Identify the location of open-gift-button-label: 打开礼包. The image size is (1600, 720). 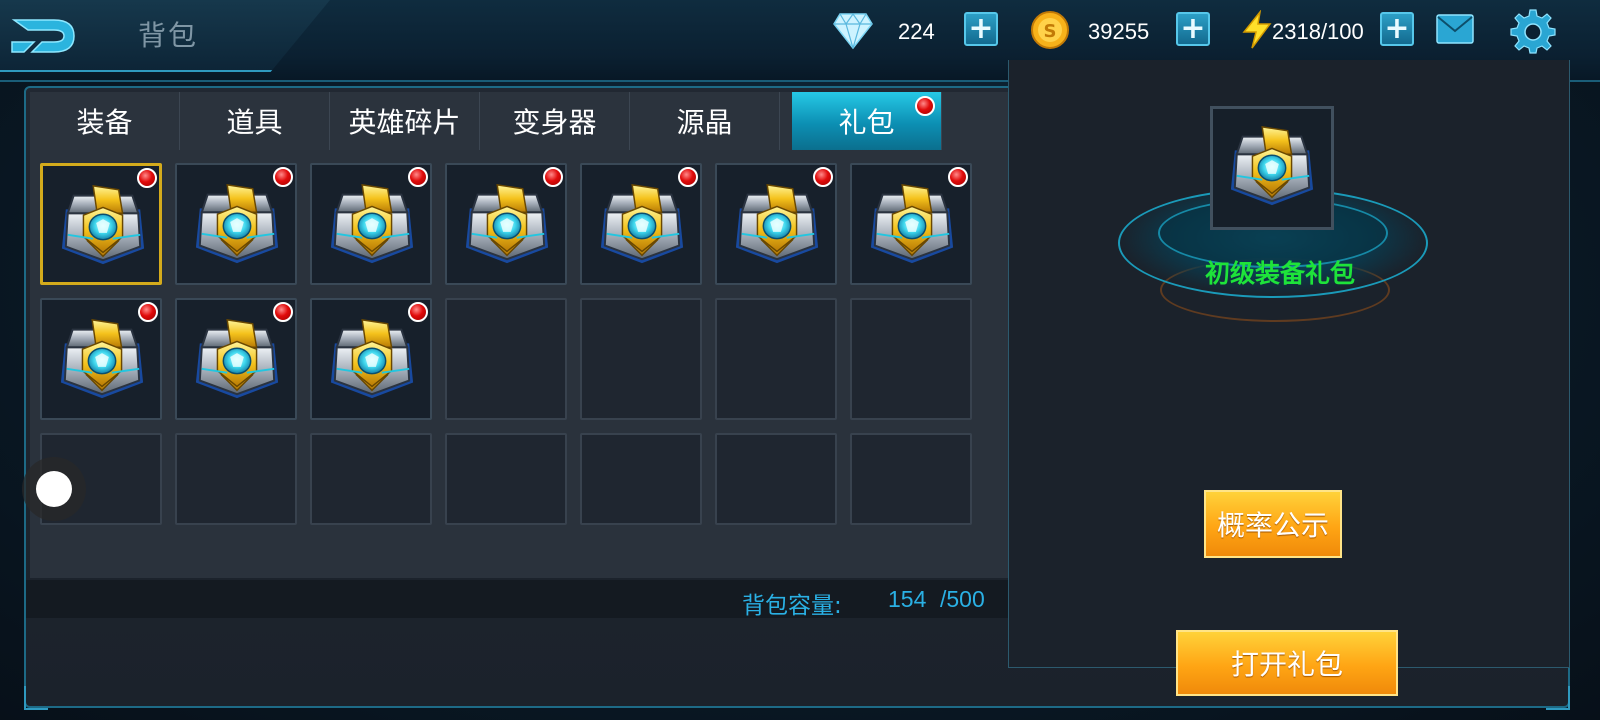
(1286, 664).